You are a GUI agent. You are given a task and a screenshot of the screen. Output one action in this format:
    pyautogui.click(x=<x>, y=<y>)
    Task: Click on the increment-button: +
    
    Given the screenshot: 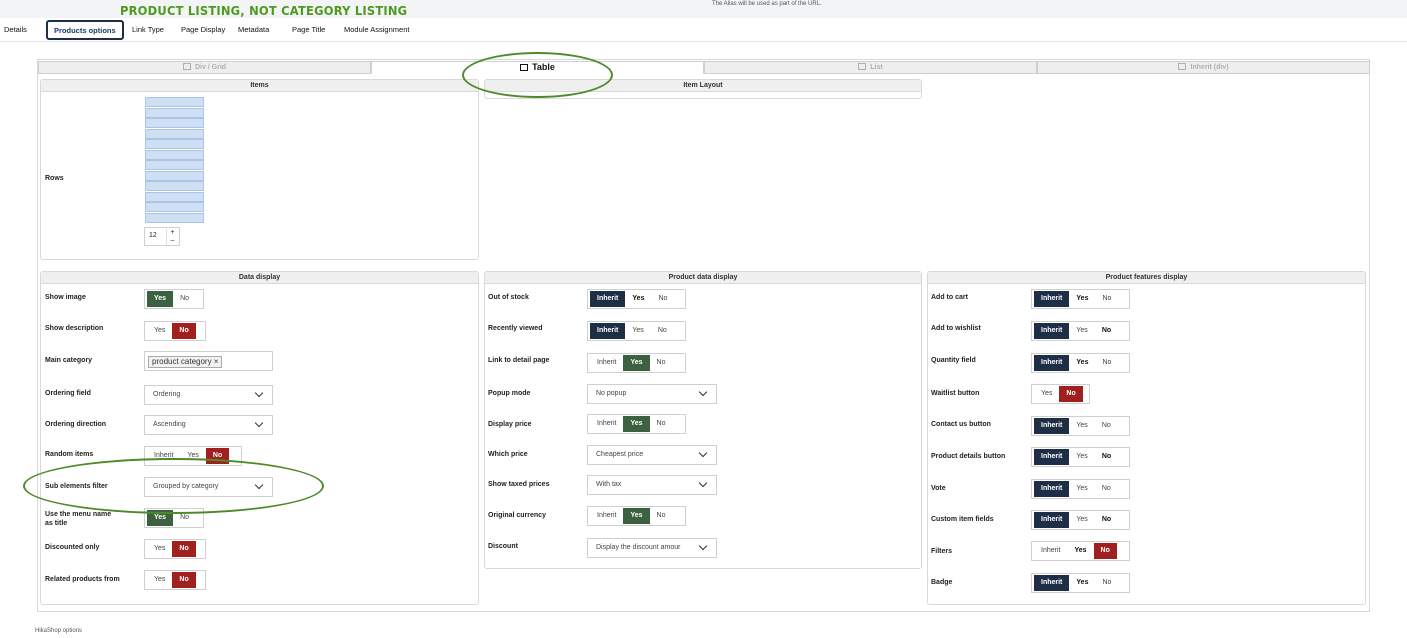 What is the action you would take?
    pyautogui.click(x=172, y=233)
    